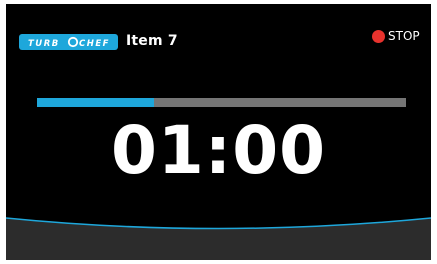 This screenshot has width=437, height=264. What do you see at coordinates (95, 102) in the screenshot?
I see `cook-progress-fill` at bounding box center [95, 102].